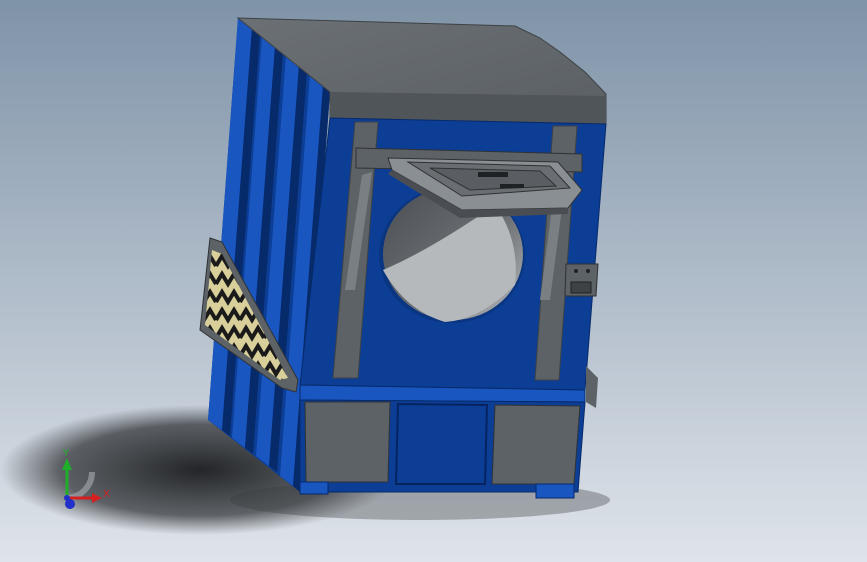 The width and height of the screenshot is (867, 562). I want to click on control-box, so click(581, 280).